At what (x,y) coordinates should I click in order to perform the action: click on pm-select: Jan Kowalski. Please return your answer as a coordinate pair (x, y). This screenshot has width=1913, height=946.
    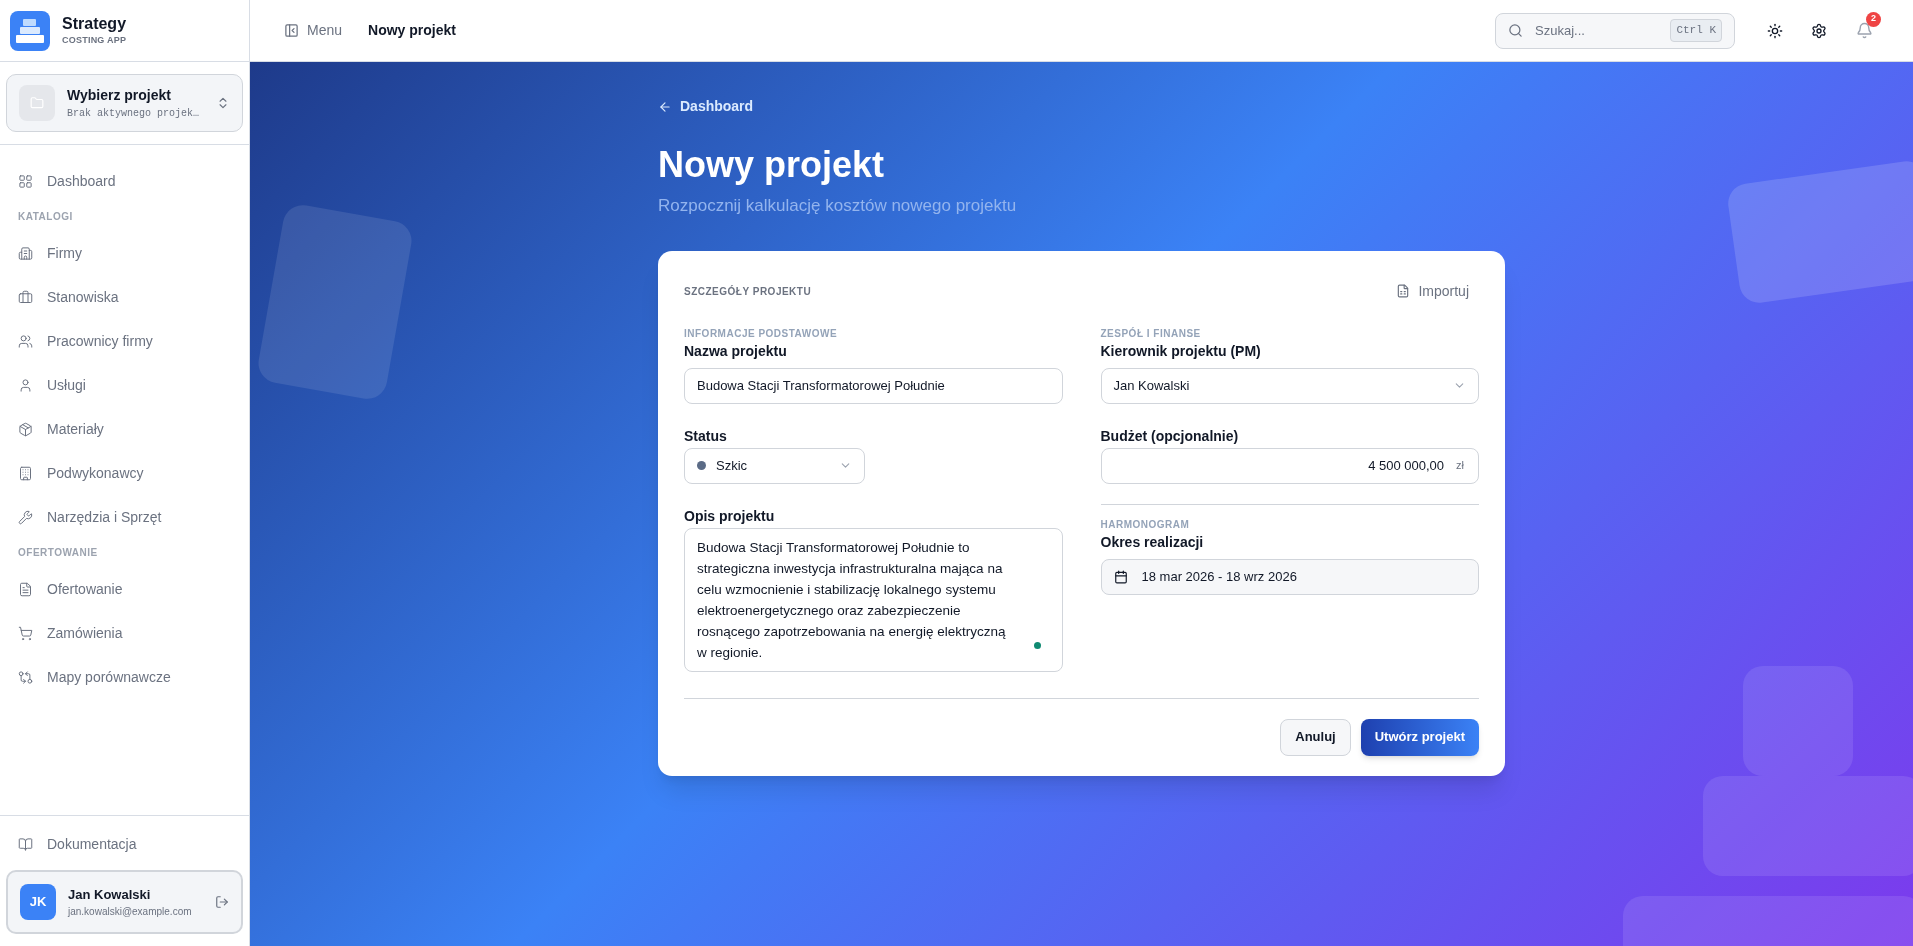
    Looking at the image, I should click on (1289, 385).